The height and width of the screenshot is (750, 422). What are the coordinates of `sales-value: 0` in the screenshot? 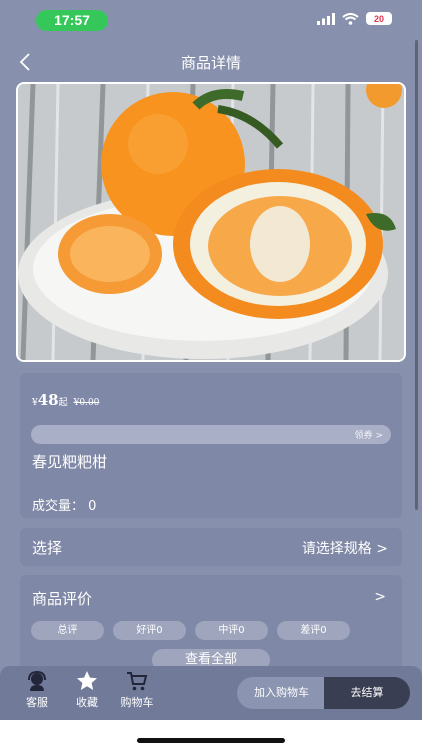 It's located at (92, 506).